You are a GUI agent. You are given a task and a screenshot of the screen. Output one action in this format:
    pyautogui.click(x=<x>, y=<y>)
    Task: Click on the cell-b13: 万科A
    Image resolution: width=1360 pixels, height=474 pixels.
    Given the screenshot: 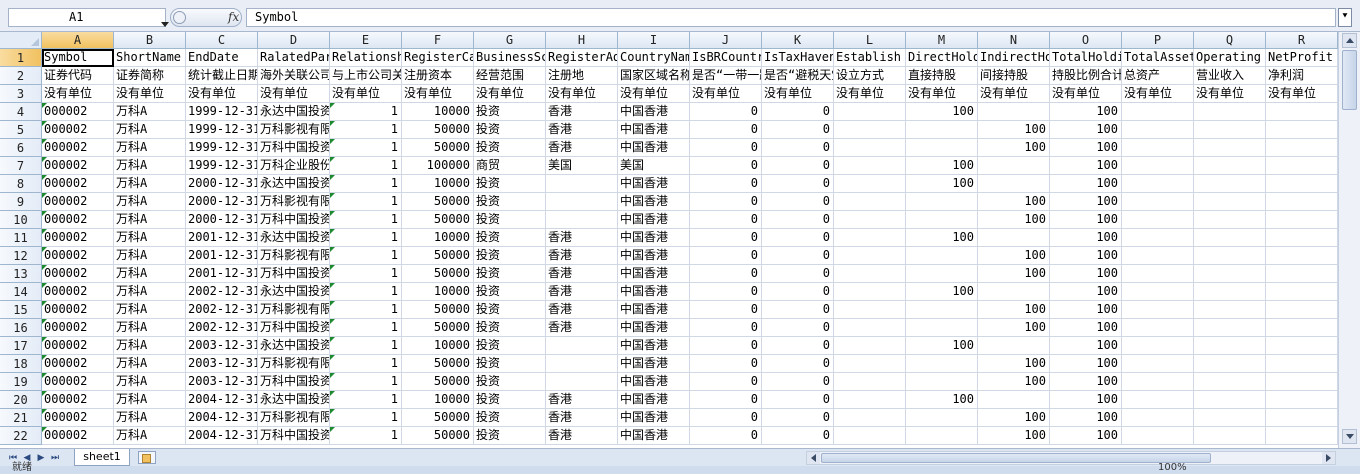 What is the action you would take?
    pyautogui.click(x=150, y=274)
    